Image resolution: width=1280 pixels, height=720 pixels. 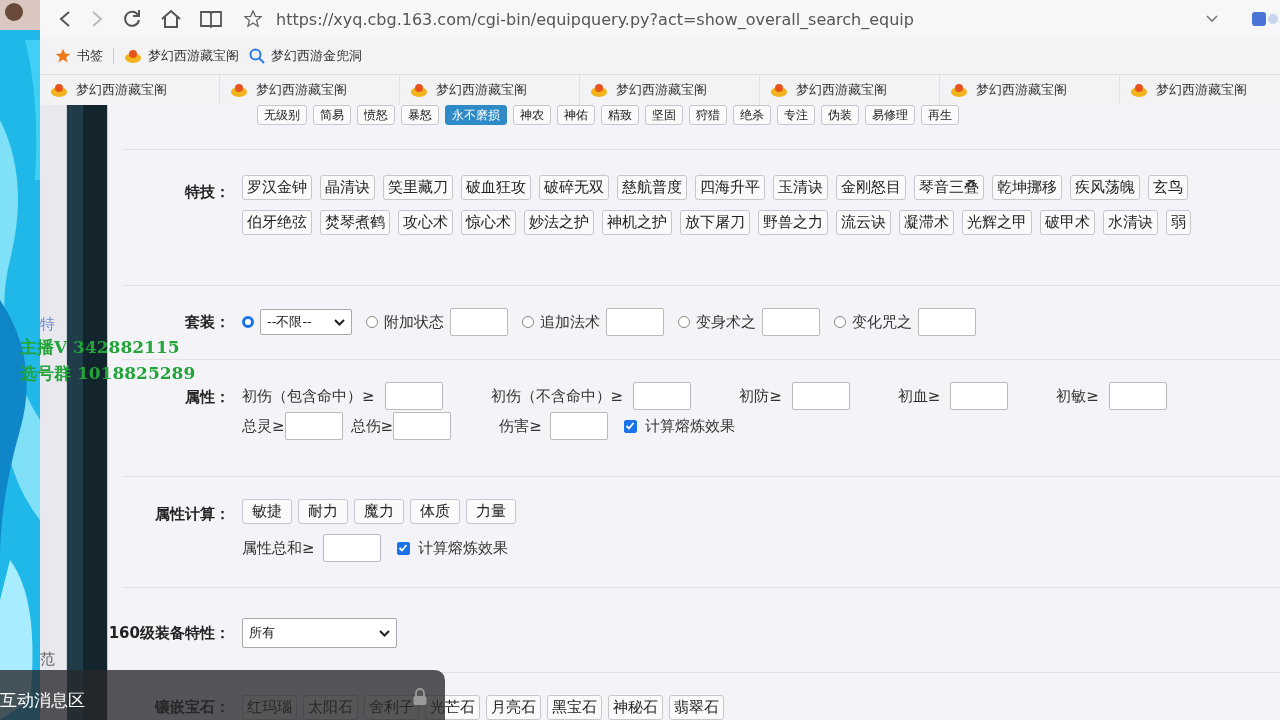 What do you see at coordinates (277, 222) in the screenshot?
I see `skill-tag: 伯牙绝弦` at bounding box center [277, 222].